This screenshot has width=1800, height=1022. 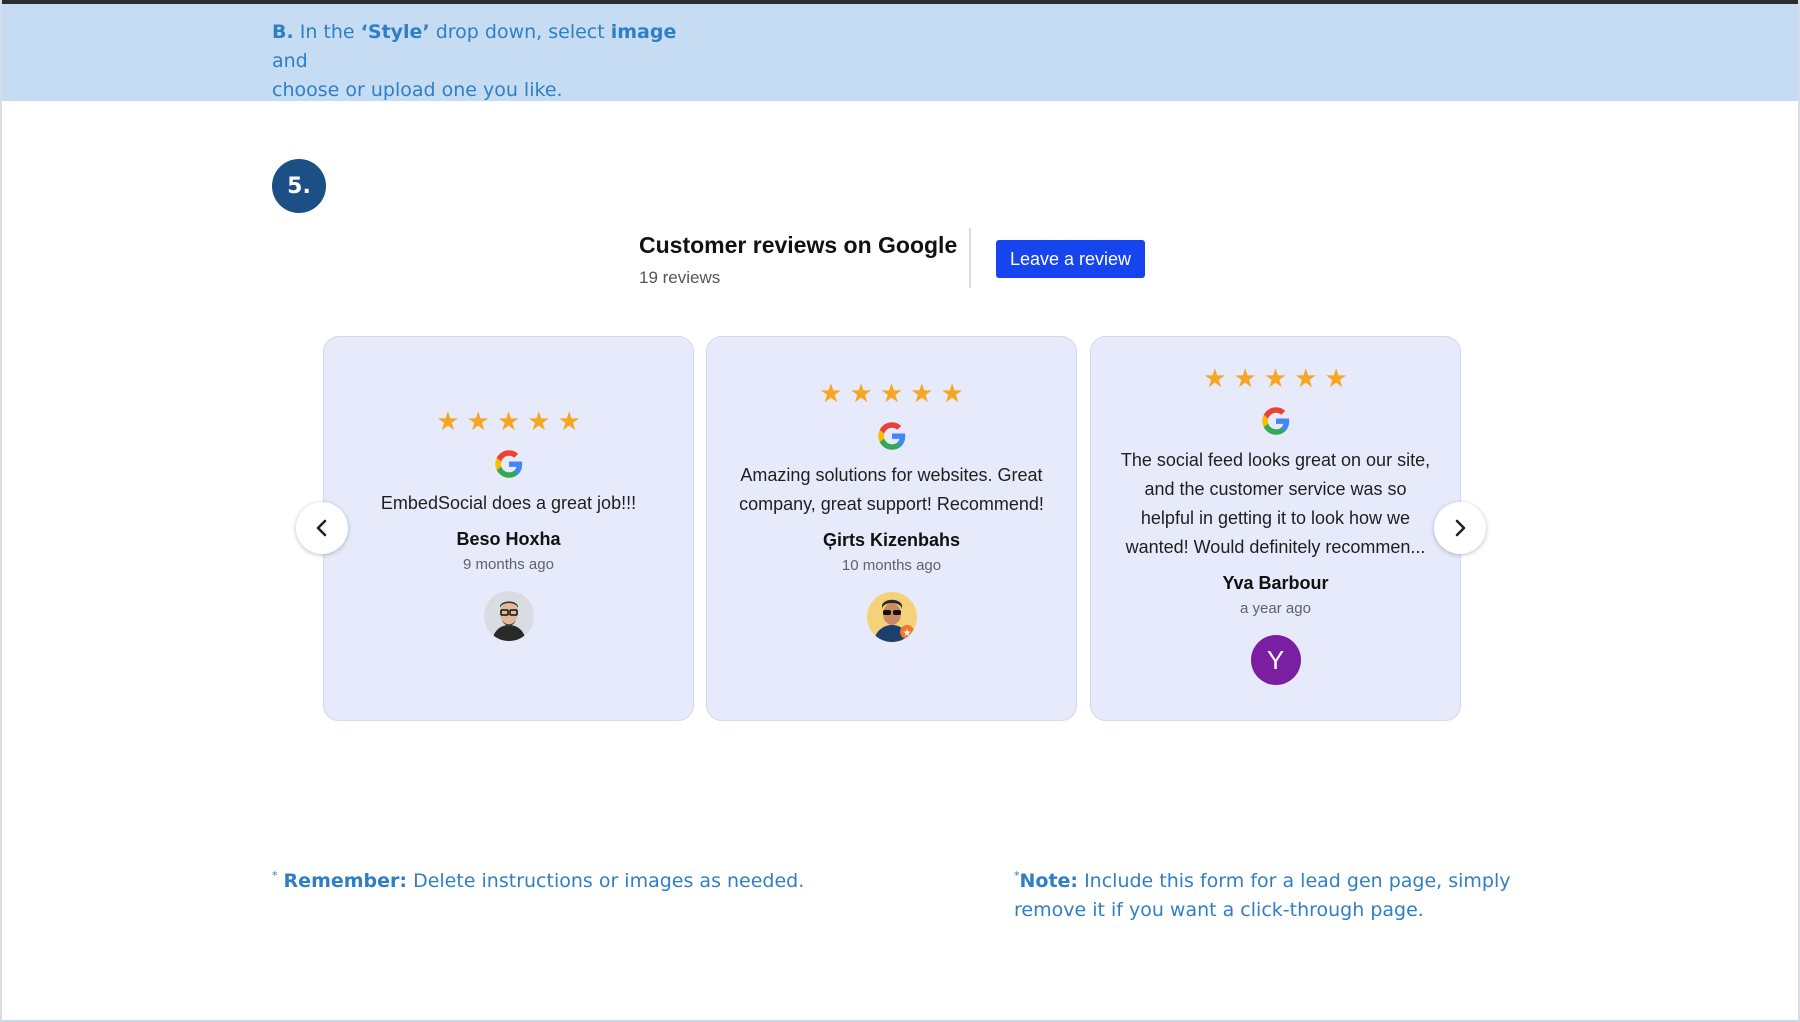 I want to click on instruction-text-line-2: choose or upload one you like., so click(x=417, y=90).